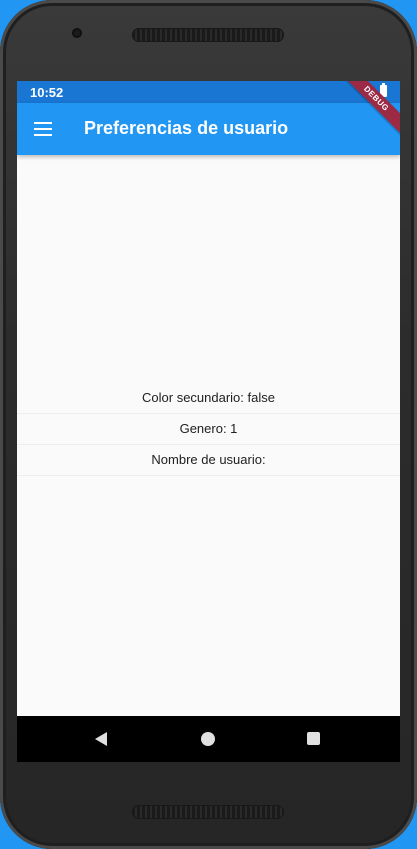  What do you see at coordinates (208, 398) in the screenshot?
I see `preference-secondary-color: Color secundario: false` at bounding box center [208, 398].